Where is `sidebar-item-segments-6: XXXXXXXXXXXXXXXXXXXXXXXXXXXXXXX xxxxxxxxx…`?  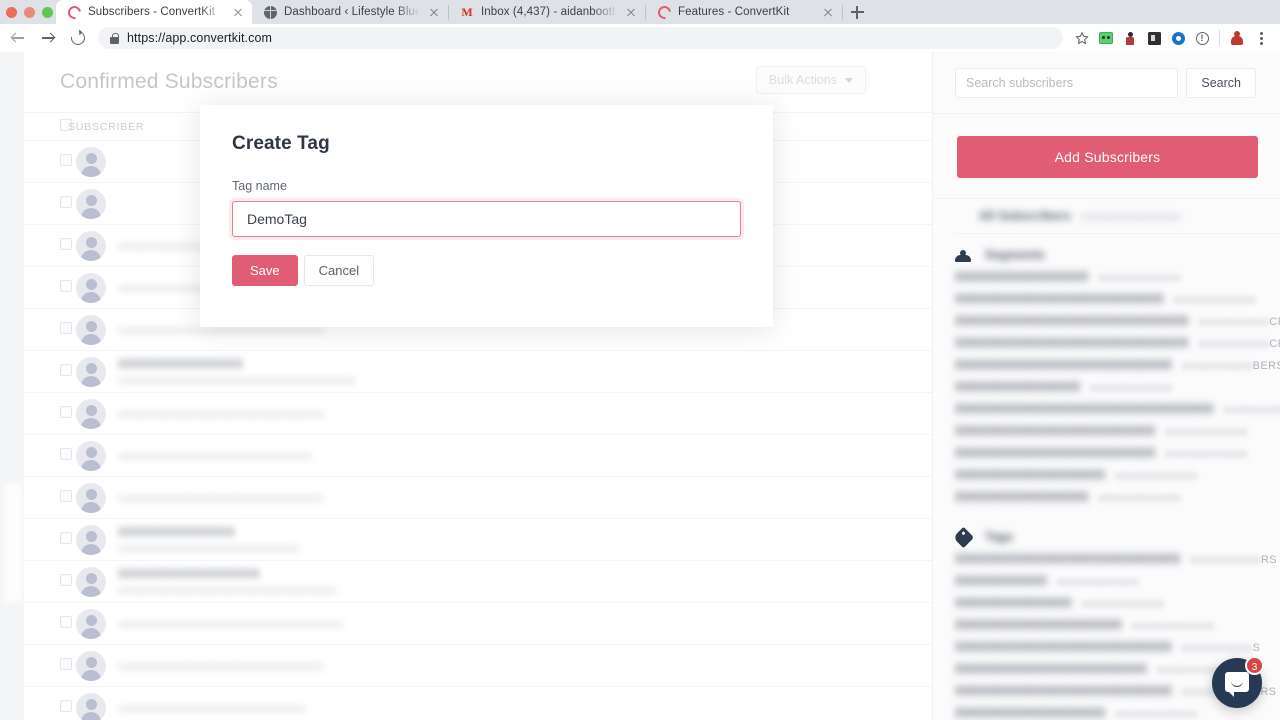
sidebar-item-segments-6: XXXXXXXXXXXXXXXXXXXXXXXXXXXXXXX xxxxxxxxx… is located at coordinates (1117, 409).